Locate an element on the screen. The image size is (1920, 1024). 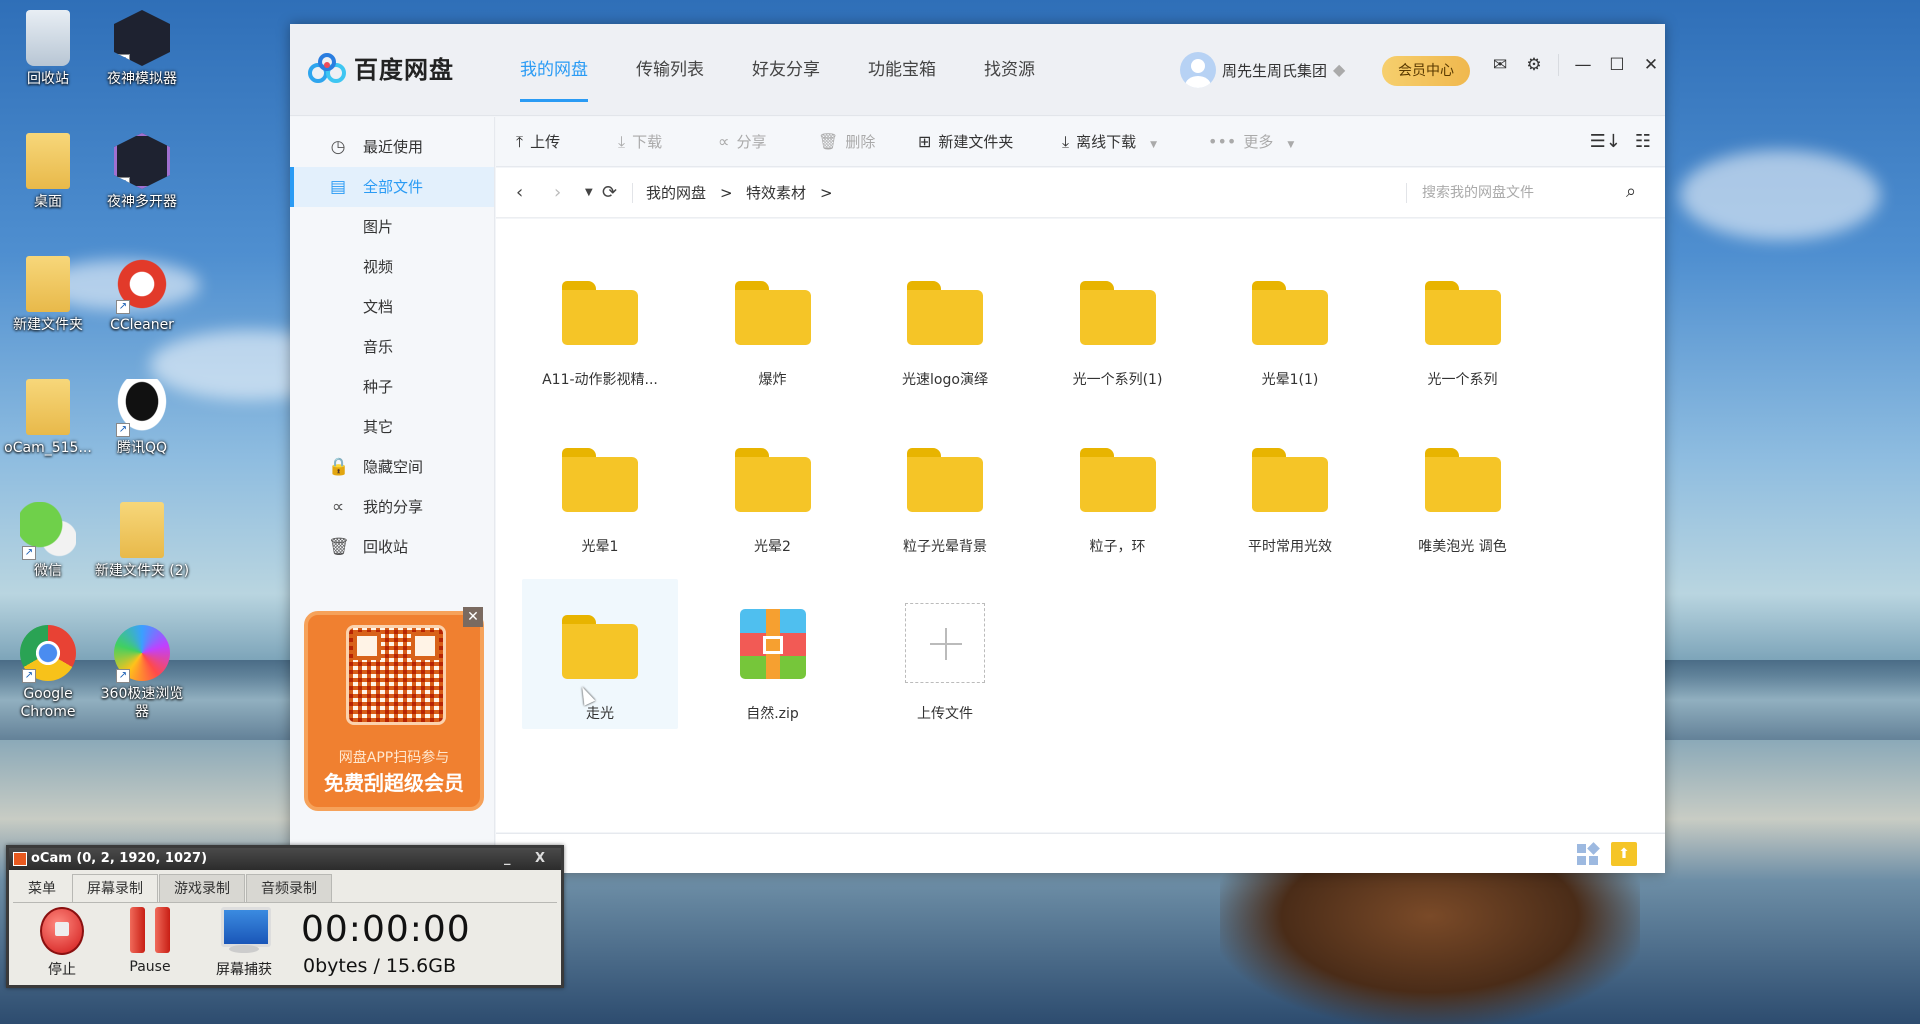
tab-find-resources: 找资源 is located at coordinates (1009, 70).